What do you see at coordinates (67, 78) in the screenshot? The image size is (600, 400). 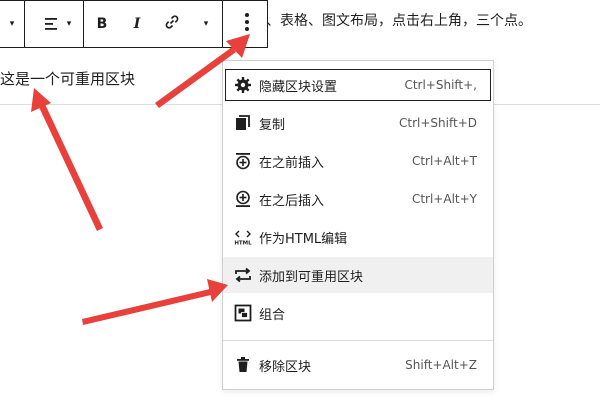 I see `reusable-block-text: 这是一个可重用区块` at bounding box center [67, 78].